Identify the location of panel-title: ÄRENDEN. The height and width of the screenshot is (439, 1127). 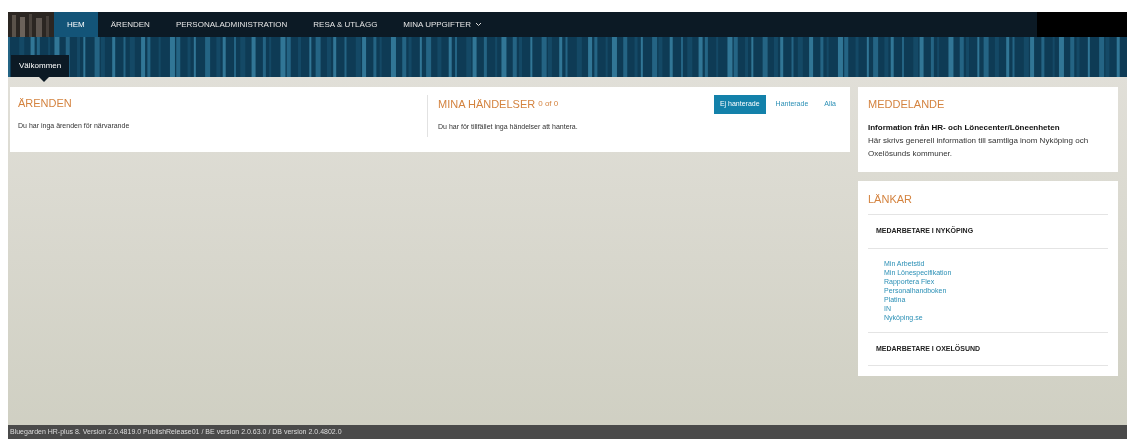
(45, 103).